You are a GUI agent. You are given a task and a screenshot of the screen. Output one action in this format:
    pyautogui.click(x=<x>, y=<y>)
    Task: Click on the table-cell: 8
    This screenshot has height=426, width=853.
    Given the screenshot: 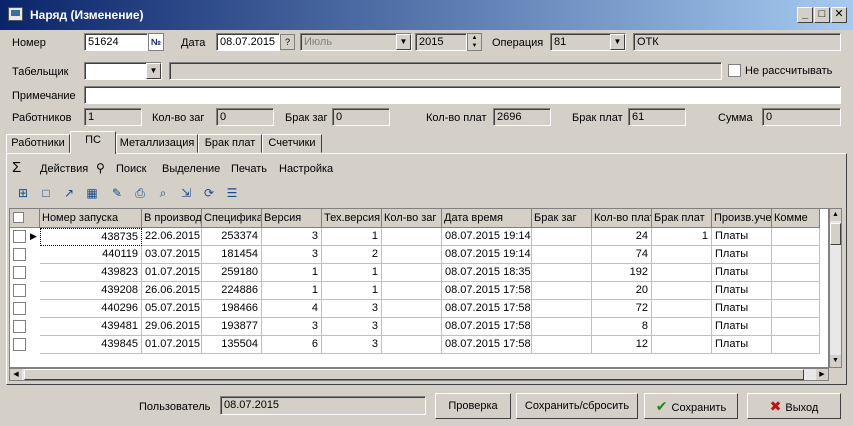 What is the action you would take?
    pyautogui.click(x=622, y=327)
    